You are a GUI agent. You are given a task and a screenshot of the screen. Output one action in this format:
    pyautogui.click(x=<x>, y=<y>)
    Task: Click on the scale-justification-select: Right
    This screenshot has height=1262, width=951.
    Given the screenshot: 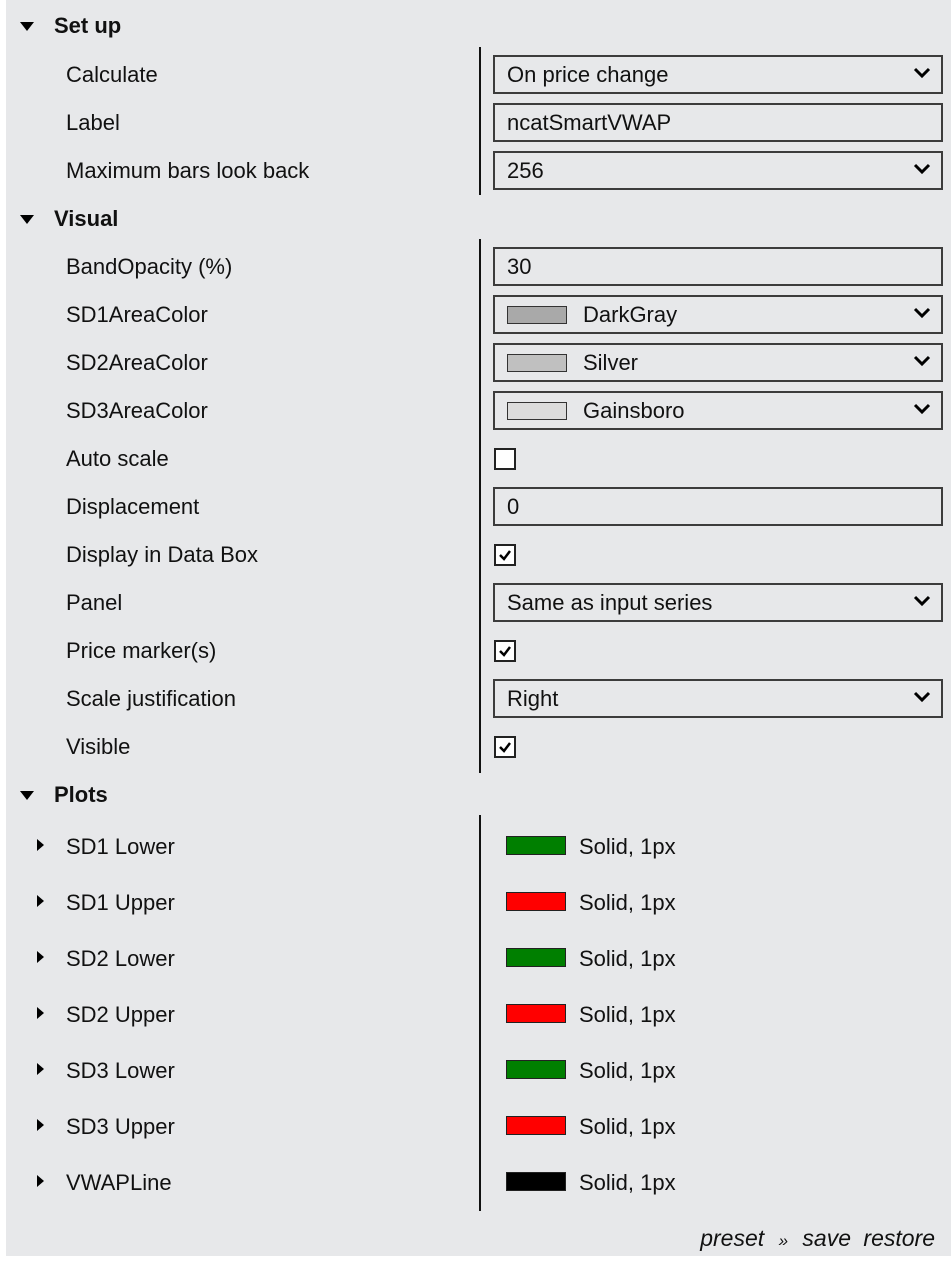 What is the action you would take?
    pyautogui.click(x=718, y=698)
    